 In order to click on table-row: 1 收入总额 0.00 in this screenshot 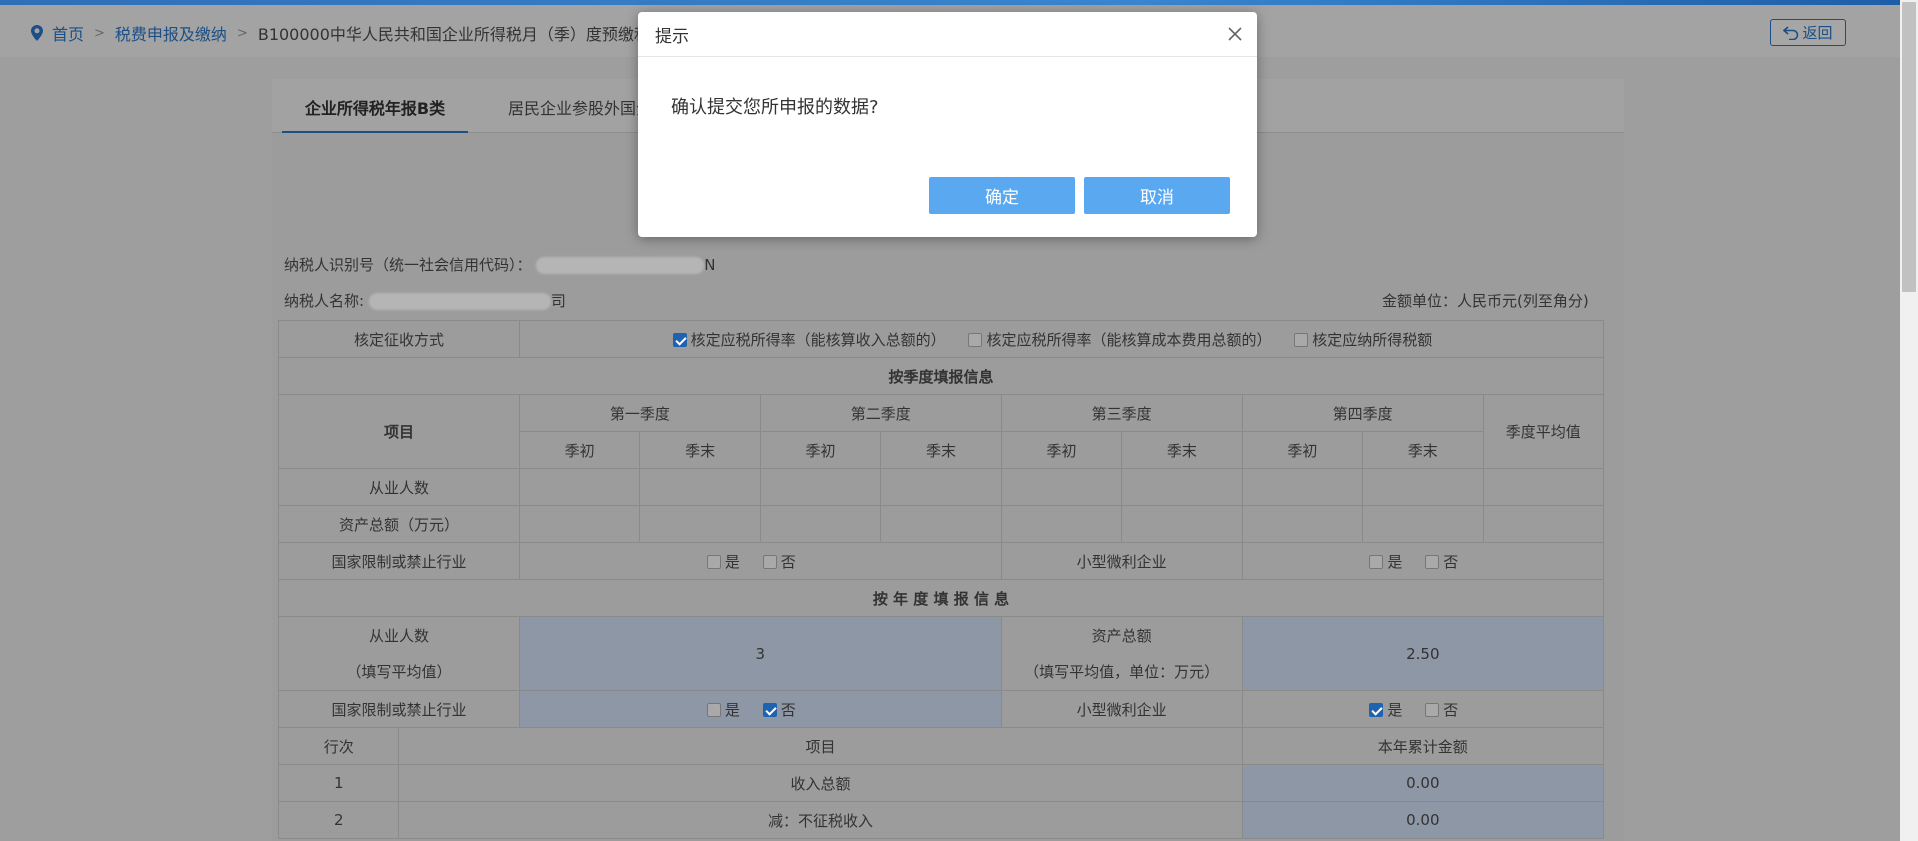, I will do `click(941, 783)`.